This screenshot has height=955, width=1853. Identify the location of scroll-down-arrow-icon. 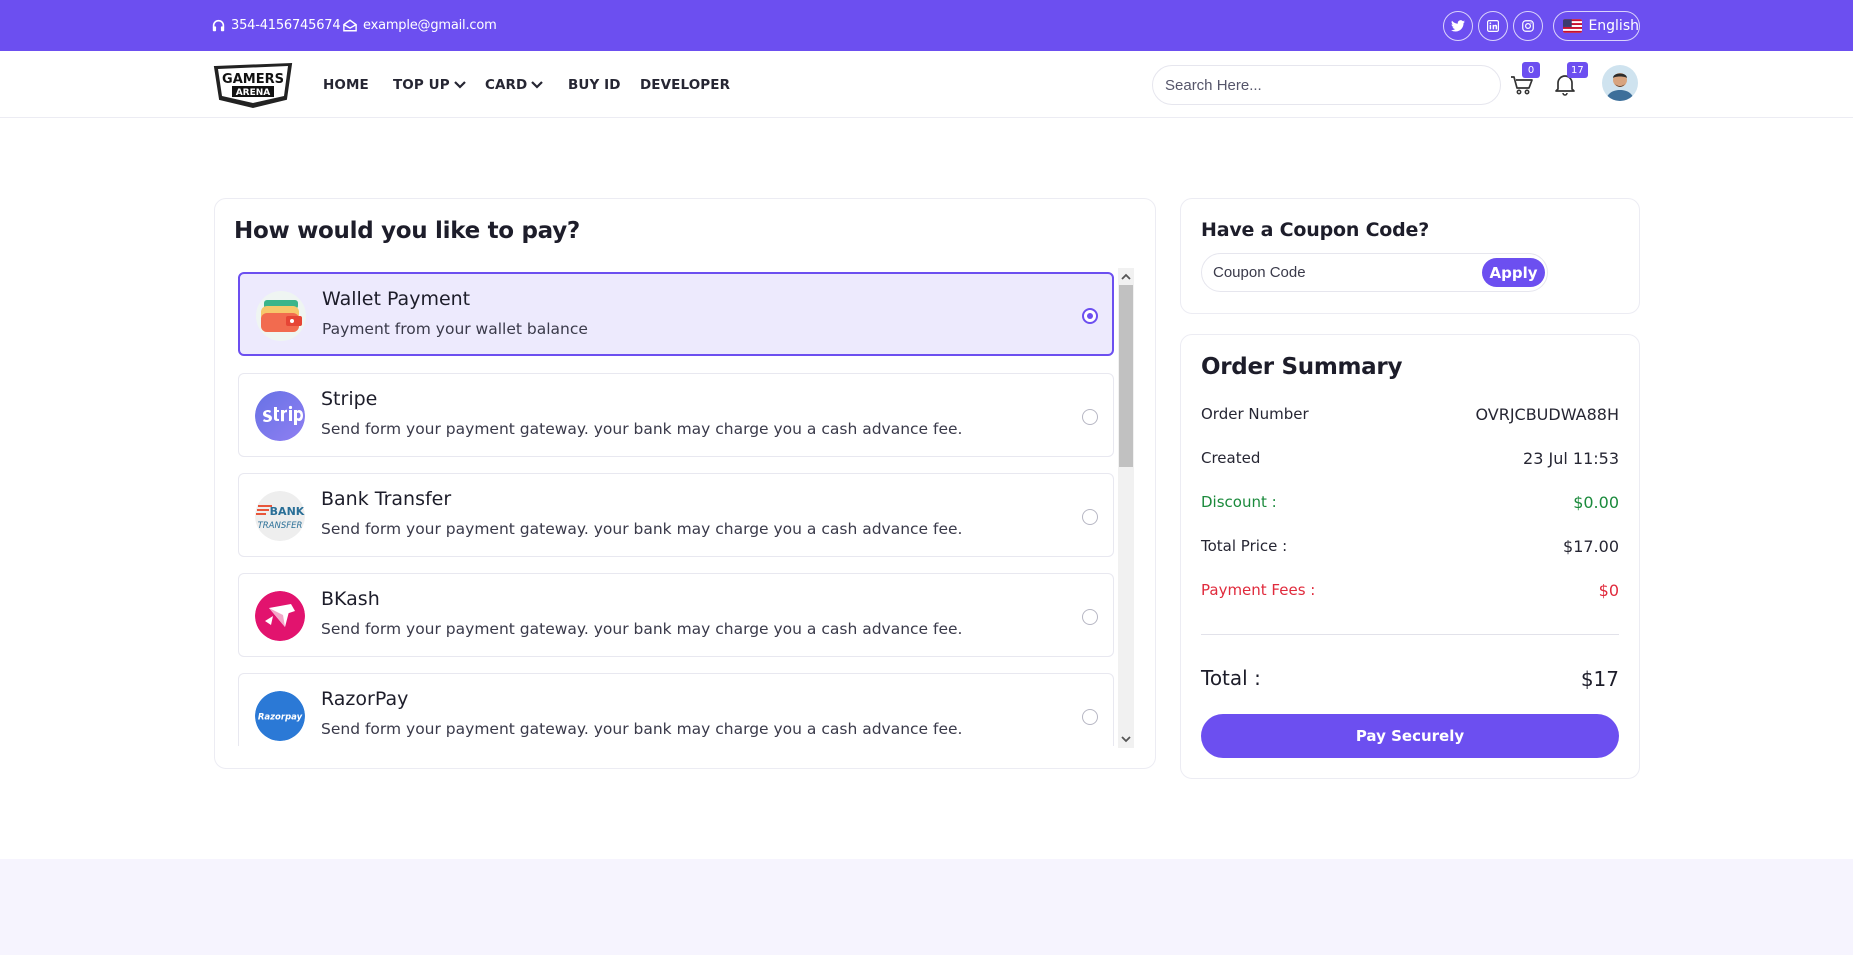
(1126, 739).